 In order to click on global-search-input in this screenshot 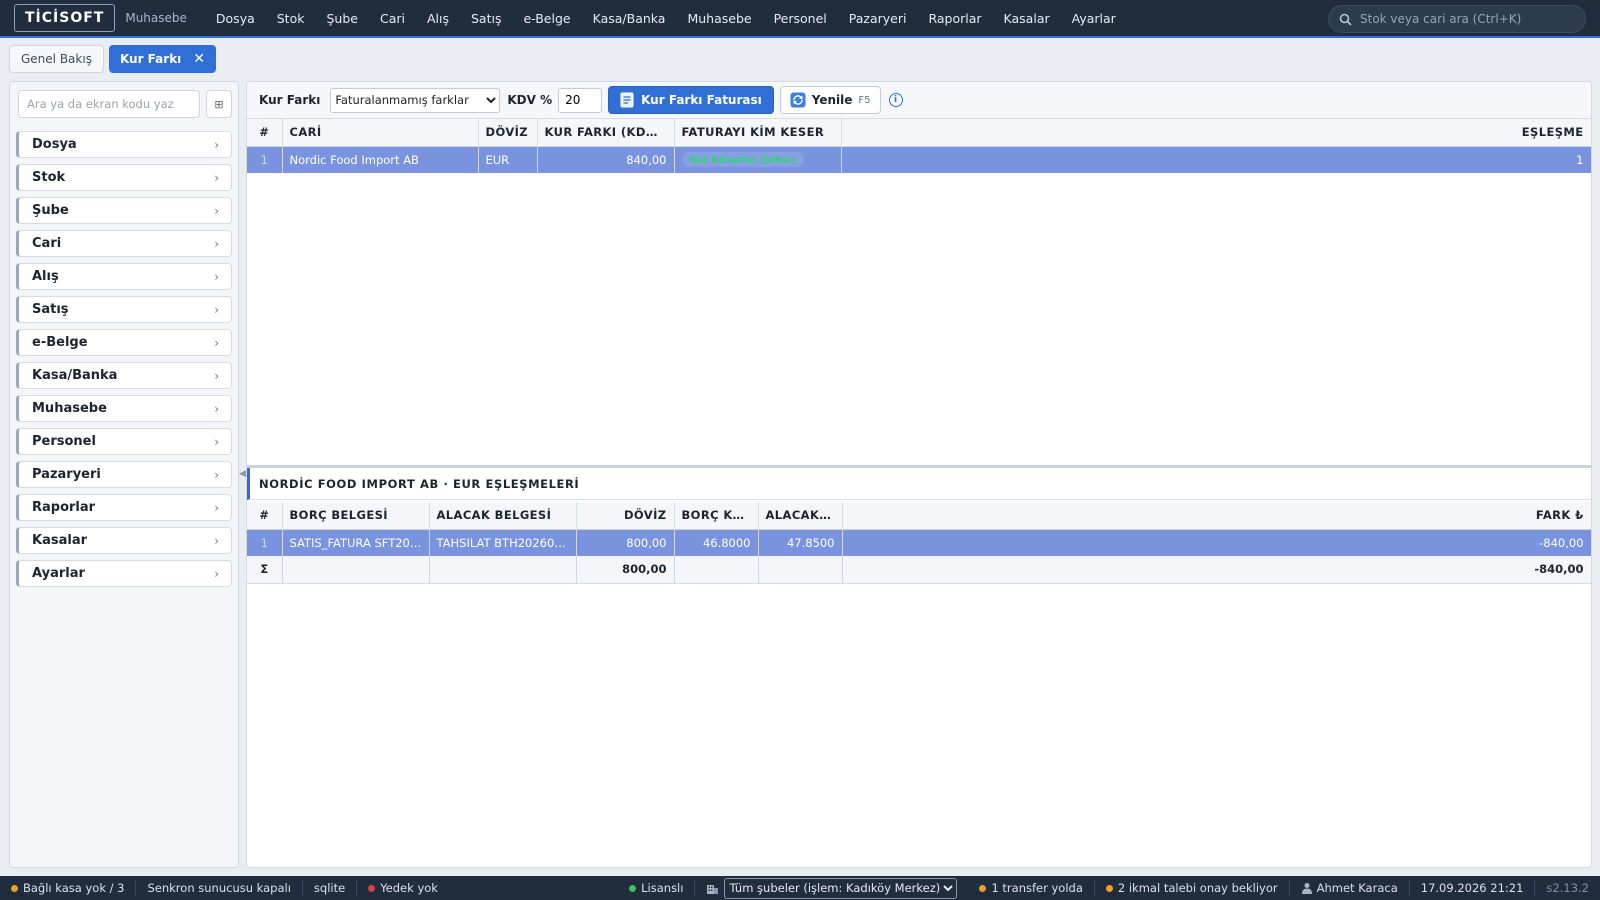, I will do `click(1460, 19)`.